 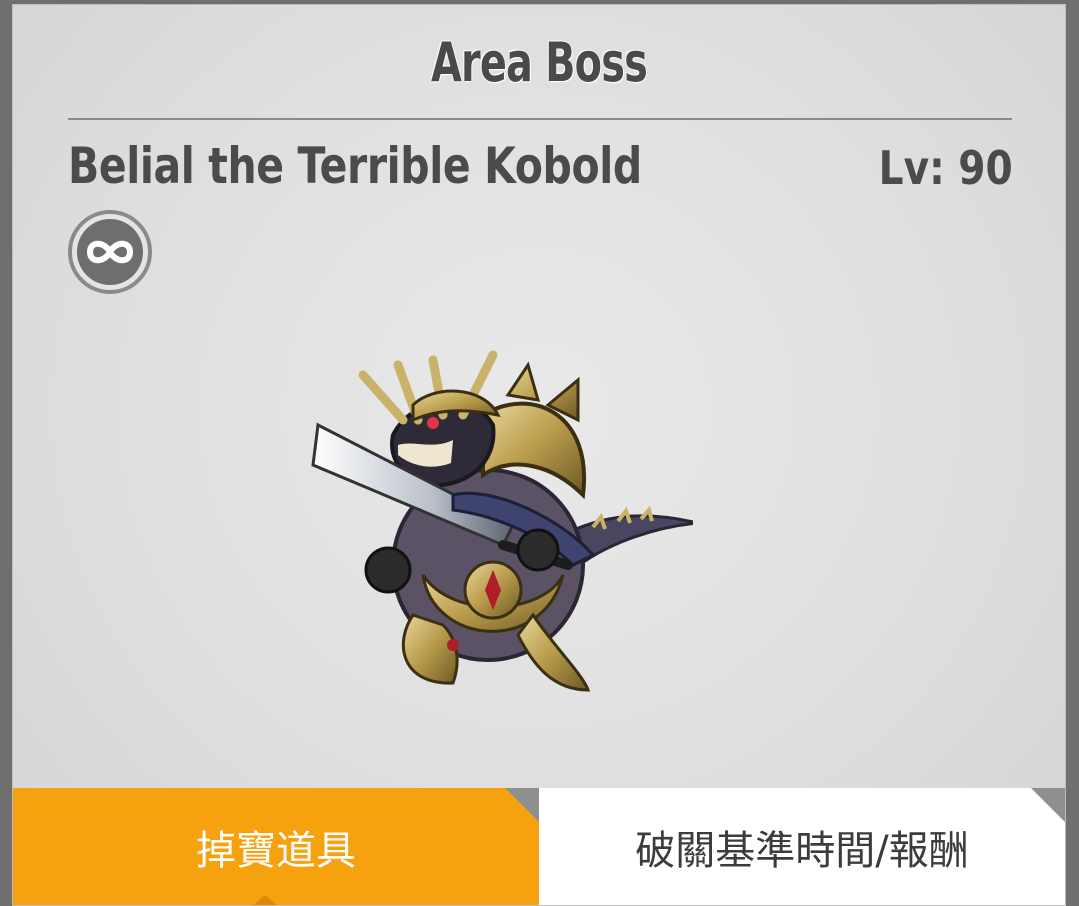 I want to click on infinity-loop-icon, so click(x=110, y=252).